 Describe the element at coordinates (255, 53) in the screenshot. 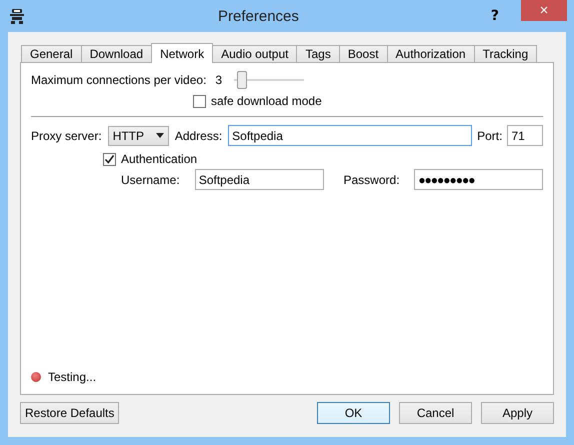

I see `tab: Audio output` at that location.